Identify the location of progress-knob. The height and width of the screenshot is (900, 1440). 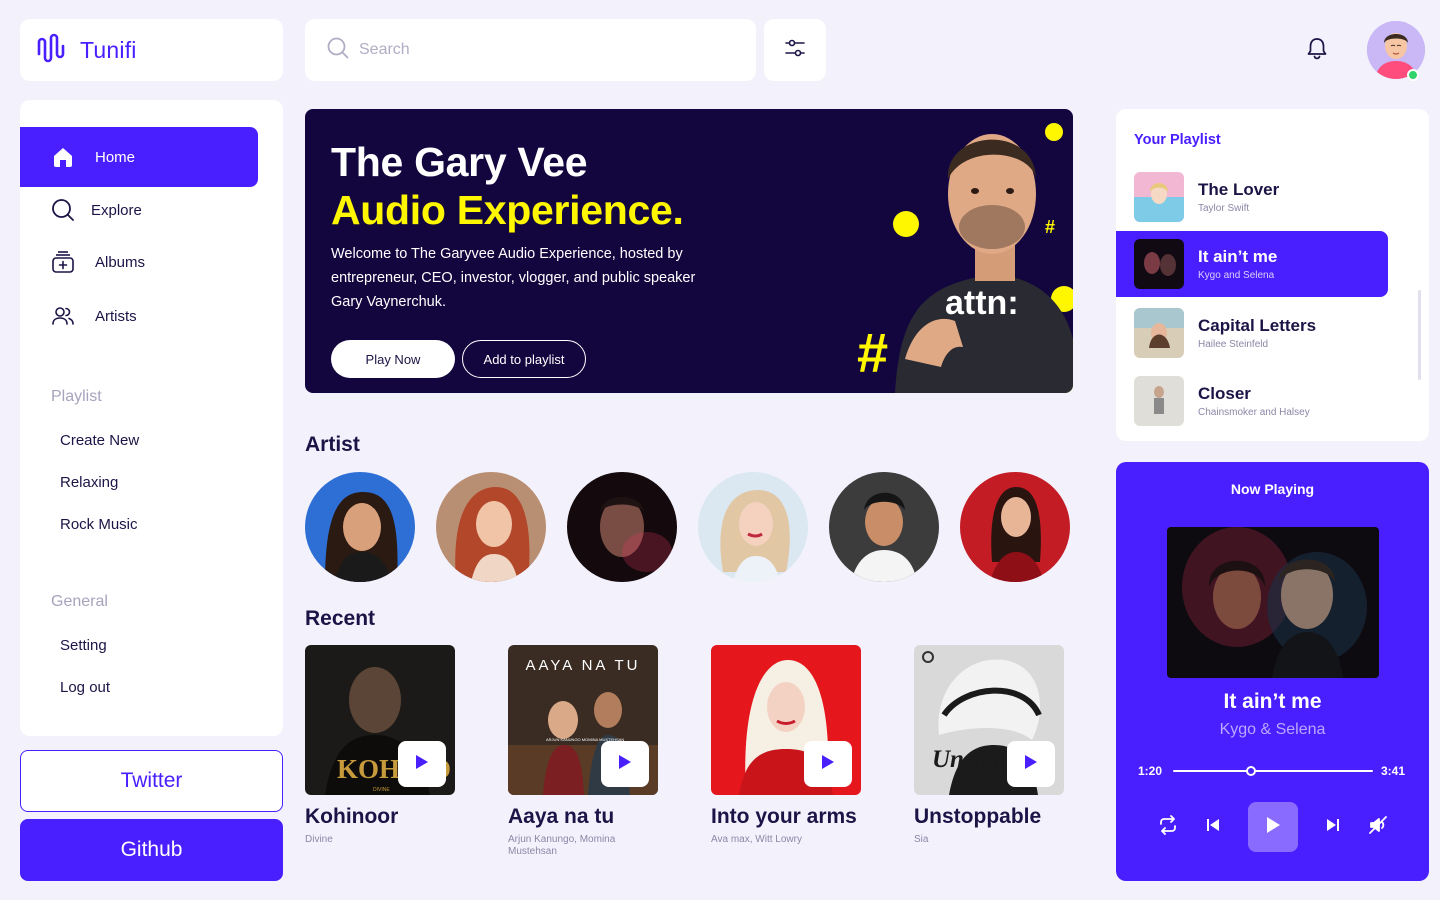
(1251, 771).